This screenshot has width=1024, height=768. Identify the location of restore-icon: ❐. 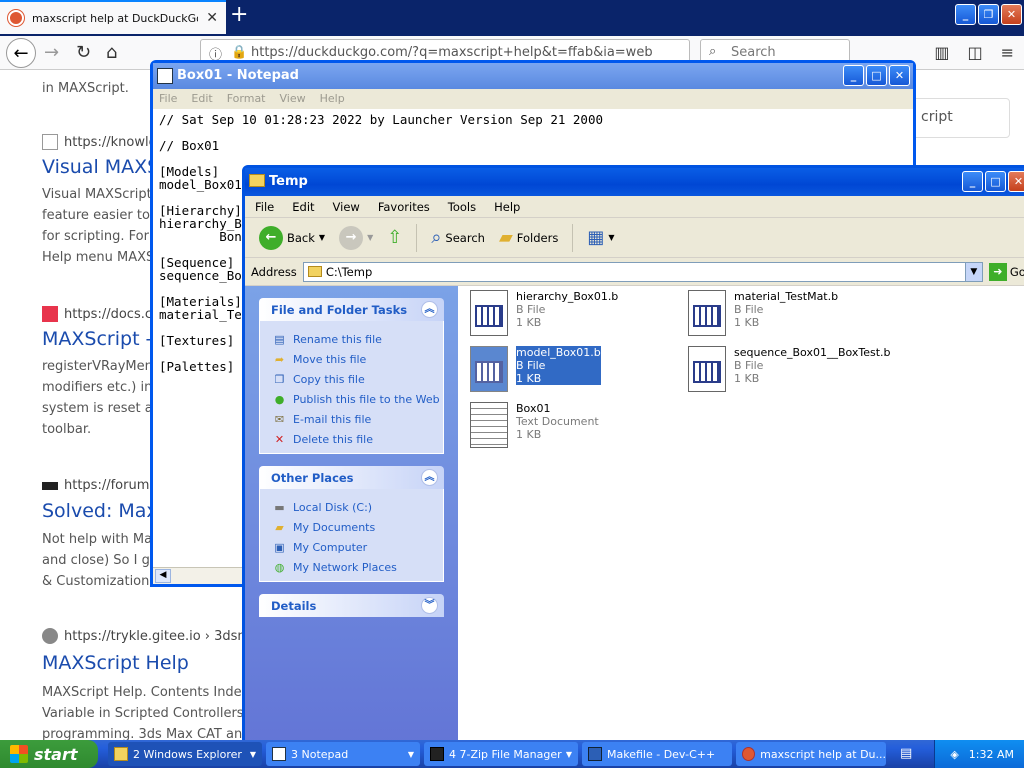
(988, 14).